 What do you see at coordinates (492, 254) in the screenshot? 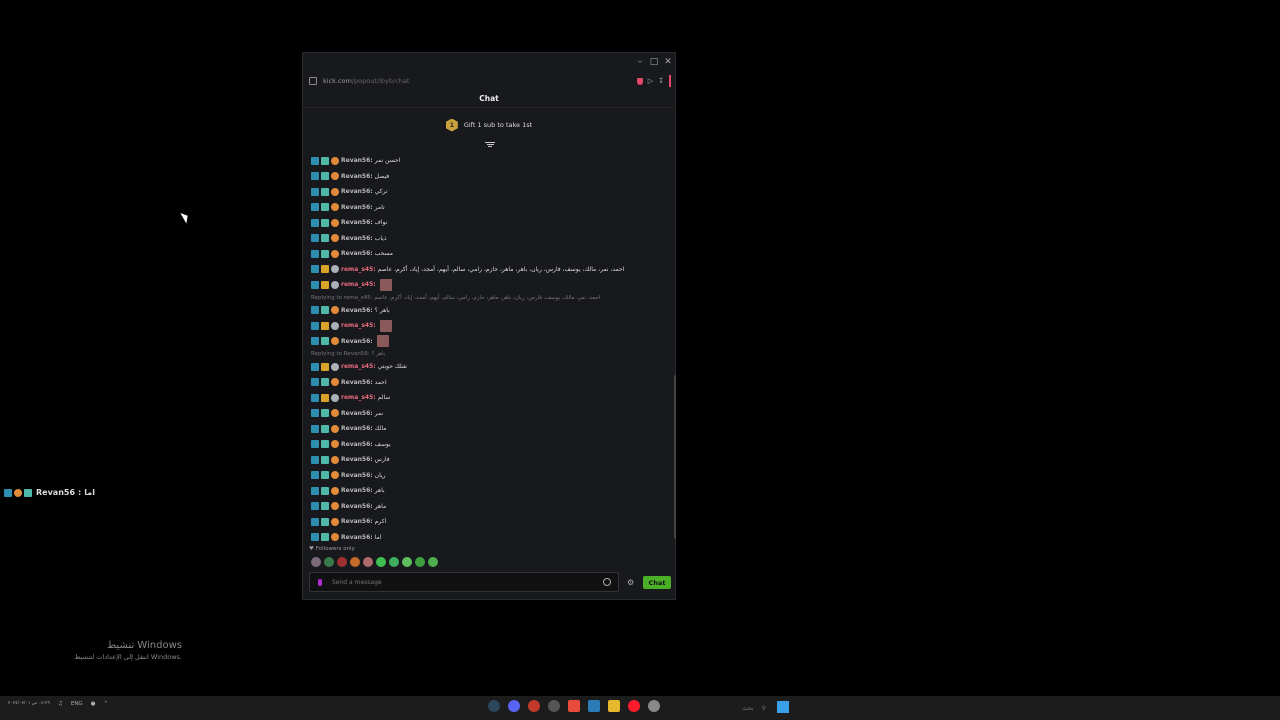
I see `chat-message: Revan56: مسحب` at bounding box center [492, 254].